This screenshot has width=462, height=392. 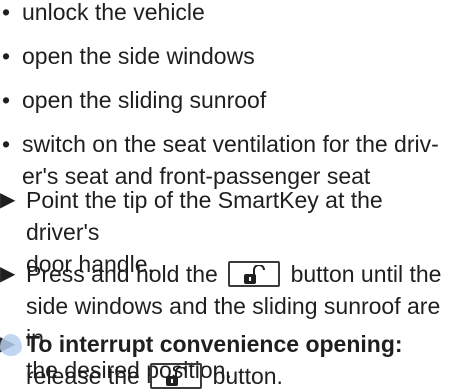 I want to click on highlight-marker, so click(x=11, y=345).